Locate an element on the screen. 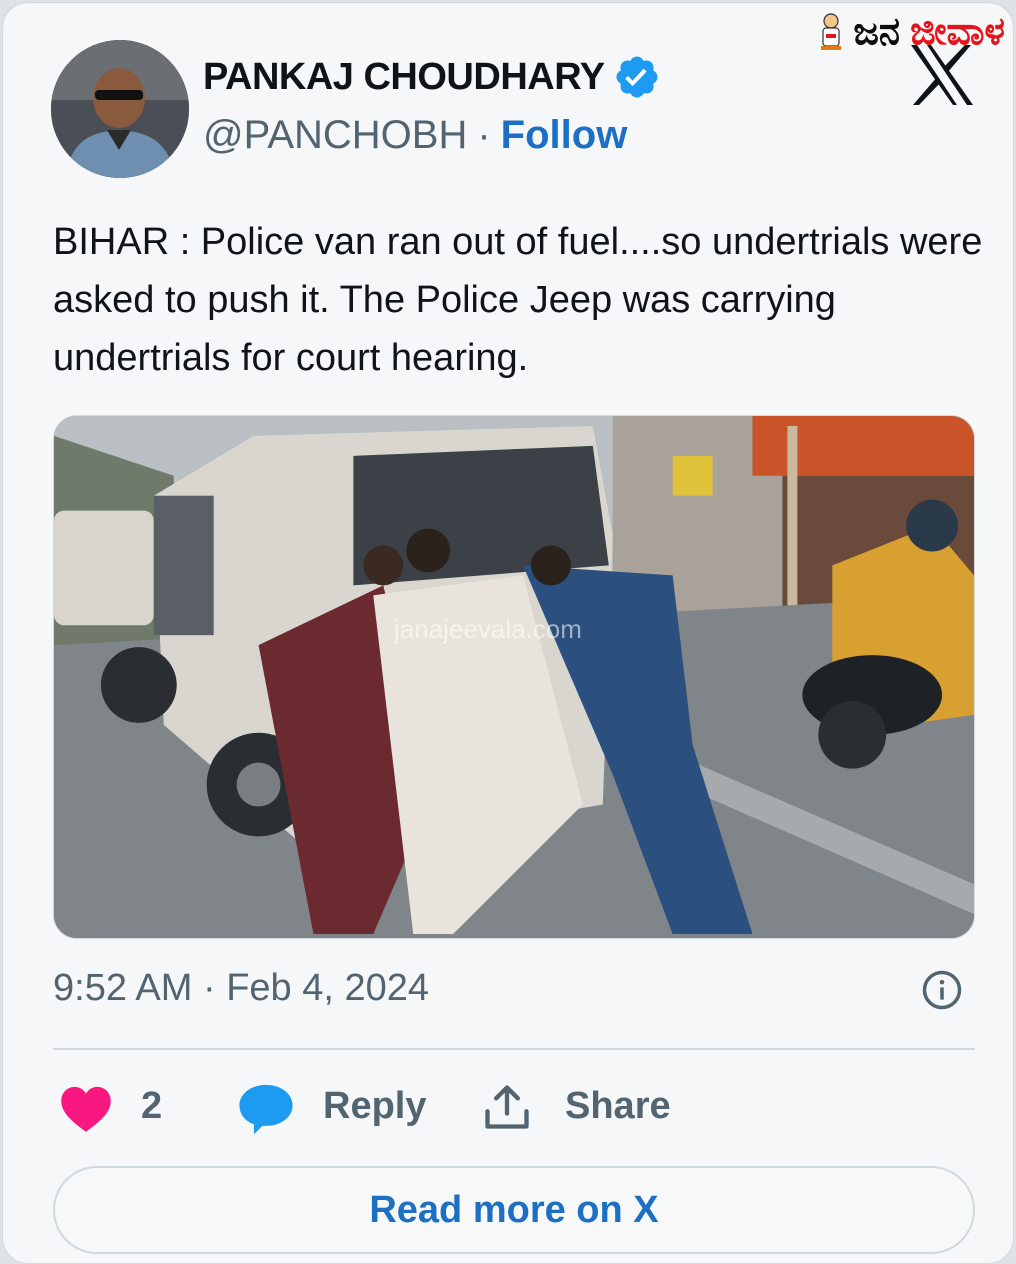  heart-icon is located at coordinates (86, 1108).